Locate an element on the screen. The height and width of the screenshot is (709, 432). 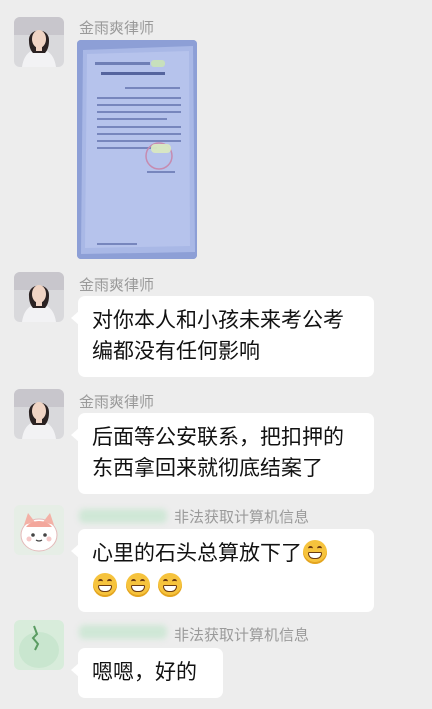
message-emoji-line is located at coordinates (227, 586).